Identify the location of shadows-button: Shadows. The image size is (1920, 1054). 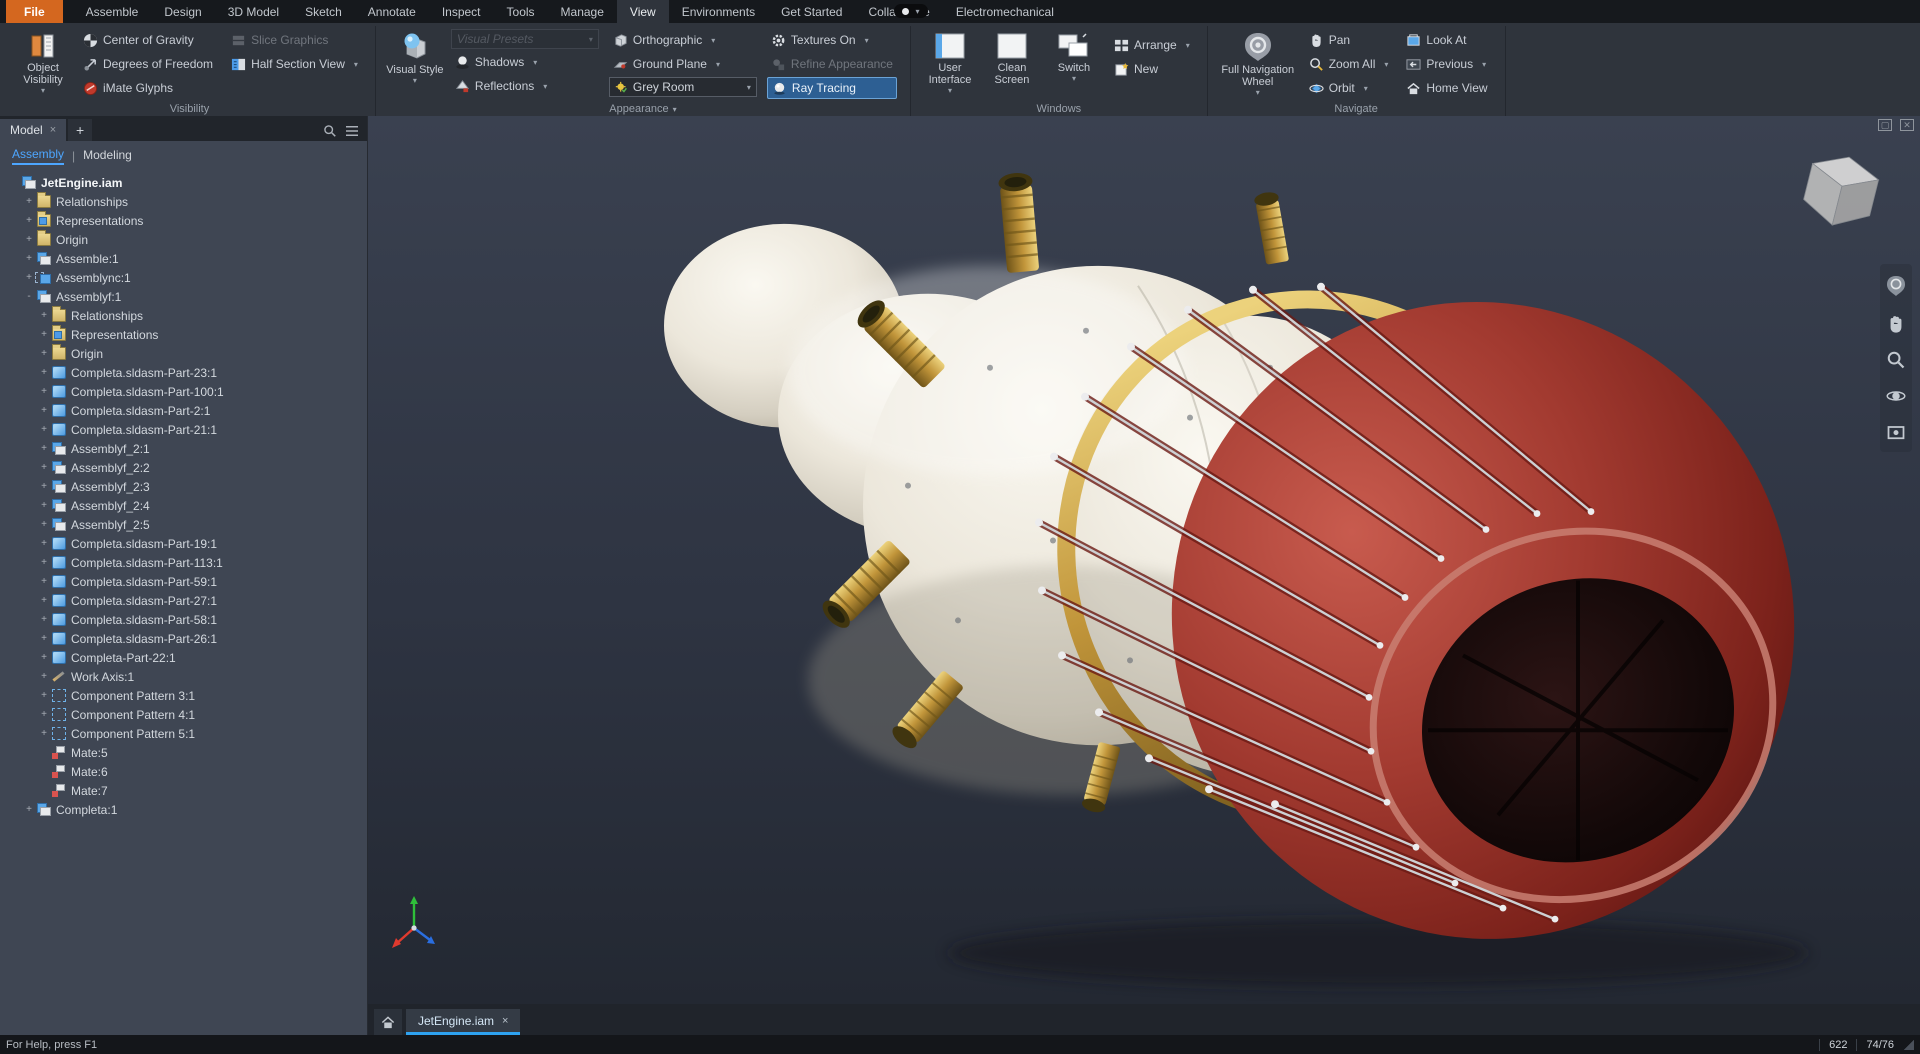
(525, 62).